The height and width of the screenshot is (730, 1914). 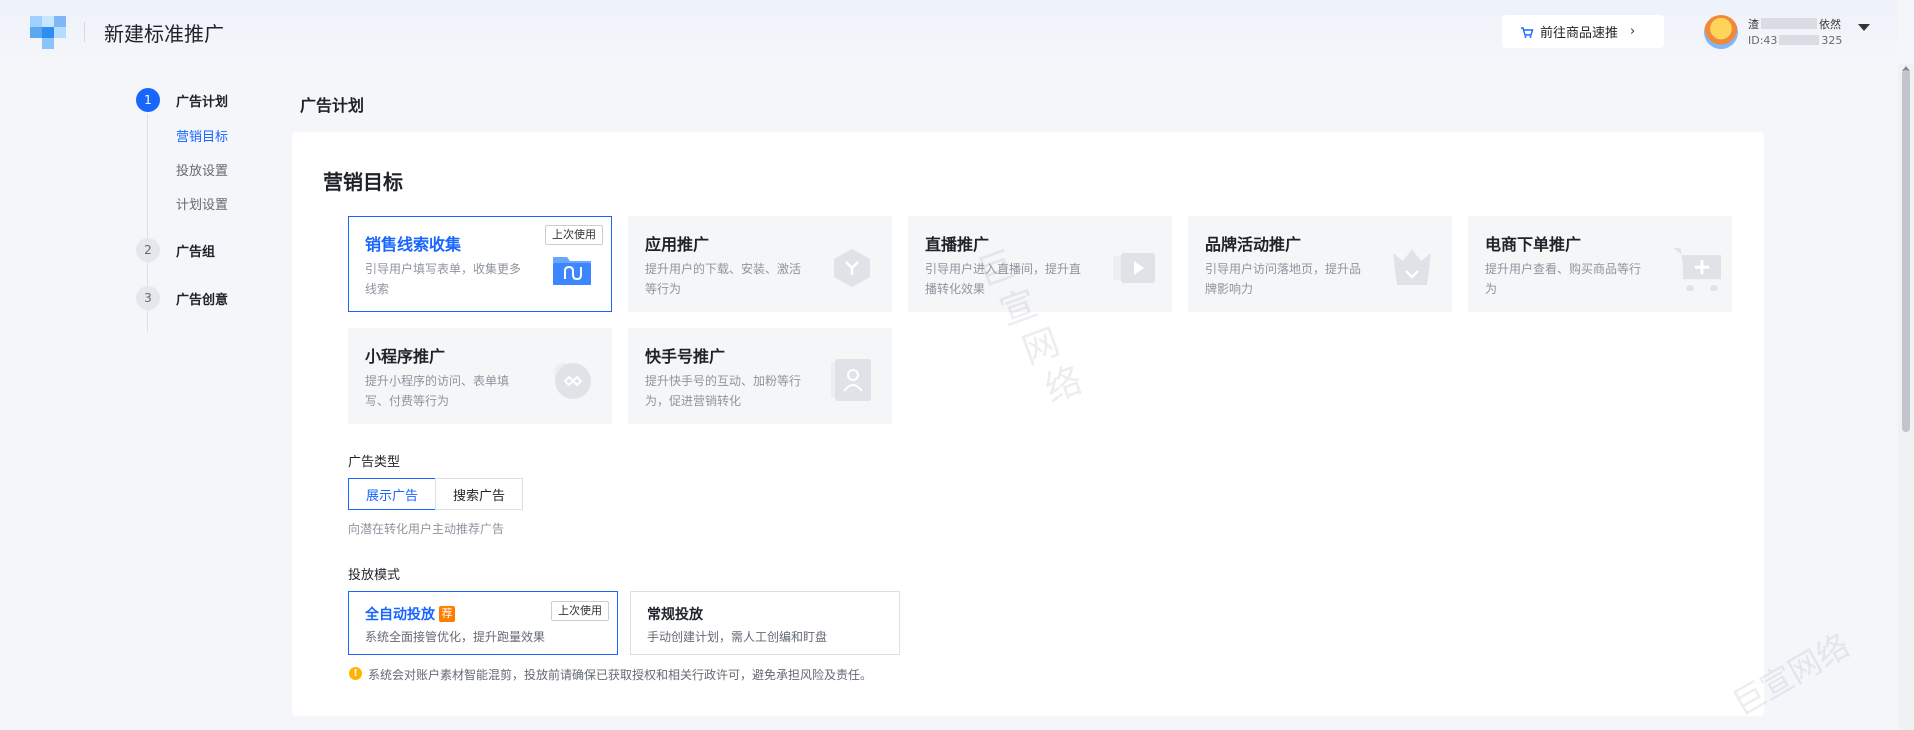 What do you see at coordinates (483, 623) in the screenshot?
I see `delivery-mode-auto: 全自动投放 荐 系统全面接管优化，提升跑量效果 上次使用` at bounding box center [483, 623].